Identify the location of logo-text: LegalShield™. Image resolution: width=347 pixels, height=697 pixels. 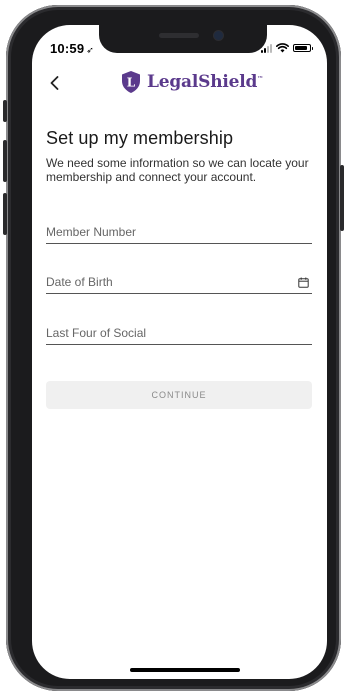
(205, 82).